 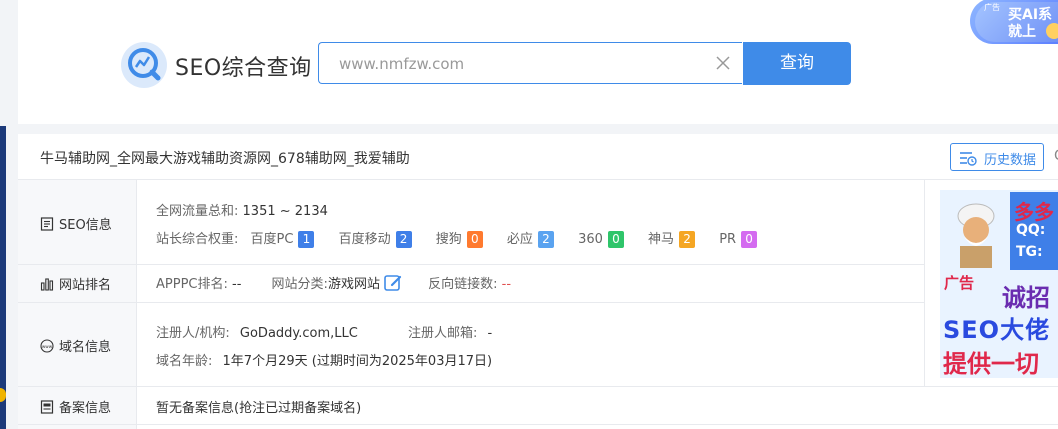 What do you see at coordinates (959, 283) in the screenshot?
I see `side-ad-tag: 广告` at bounding box center [959, 283].